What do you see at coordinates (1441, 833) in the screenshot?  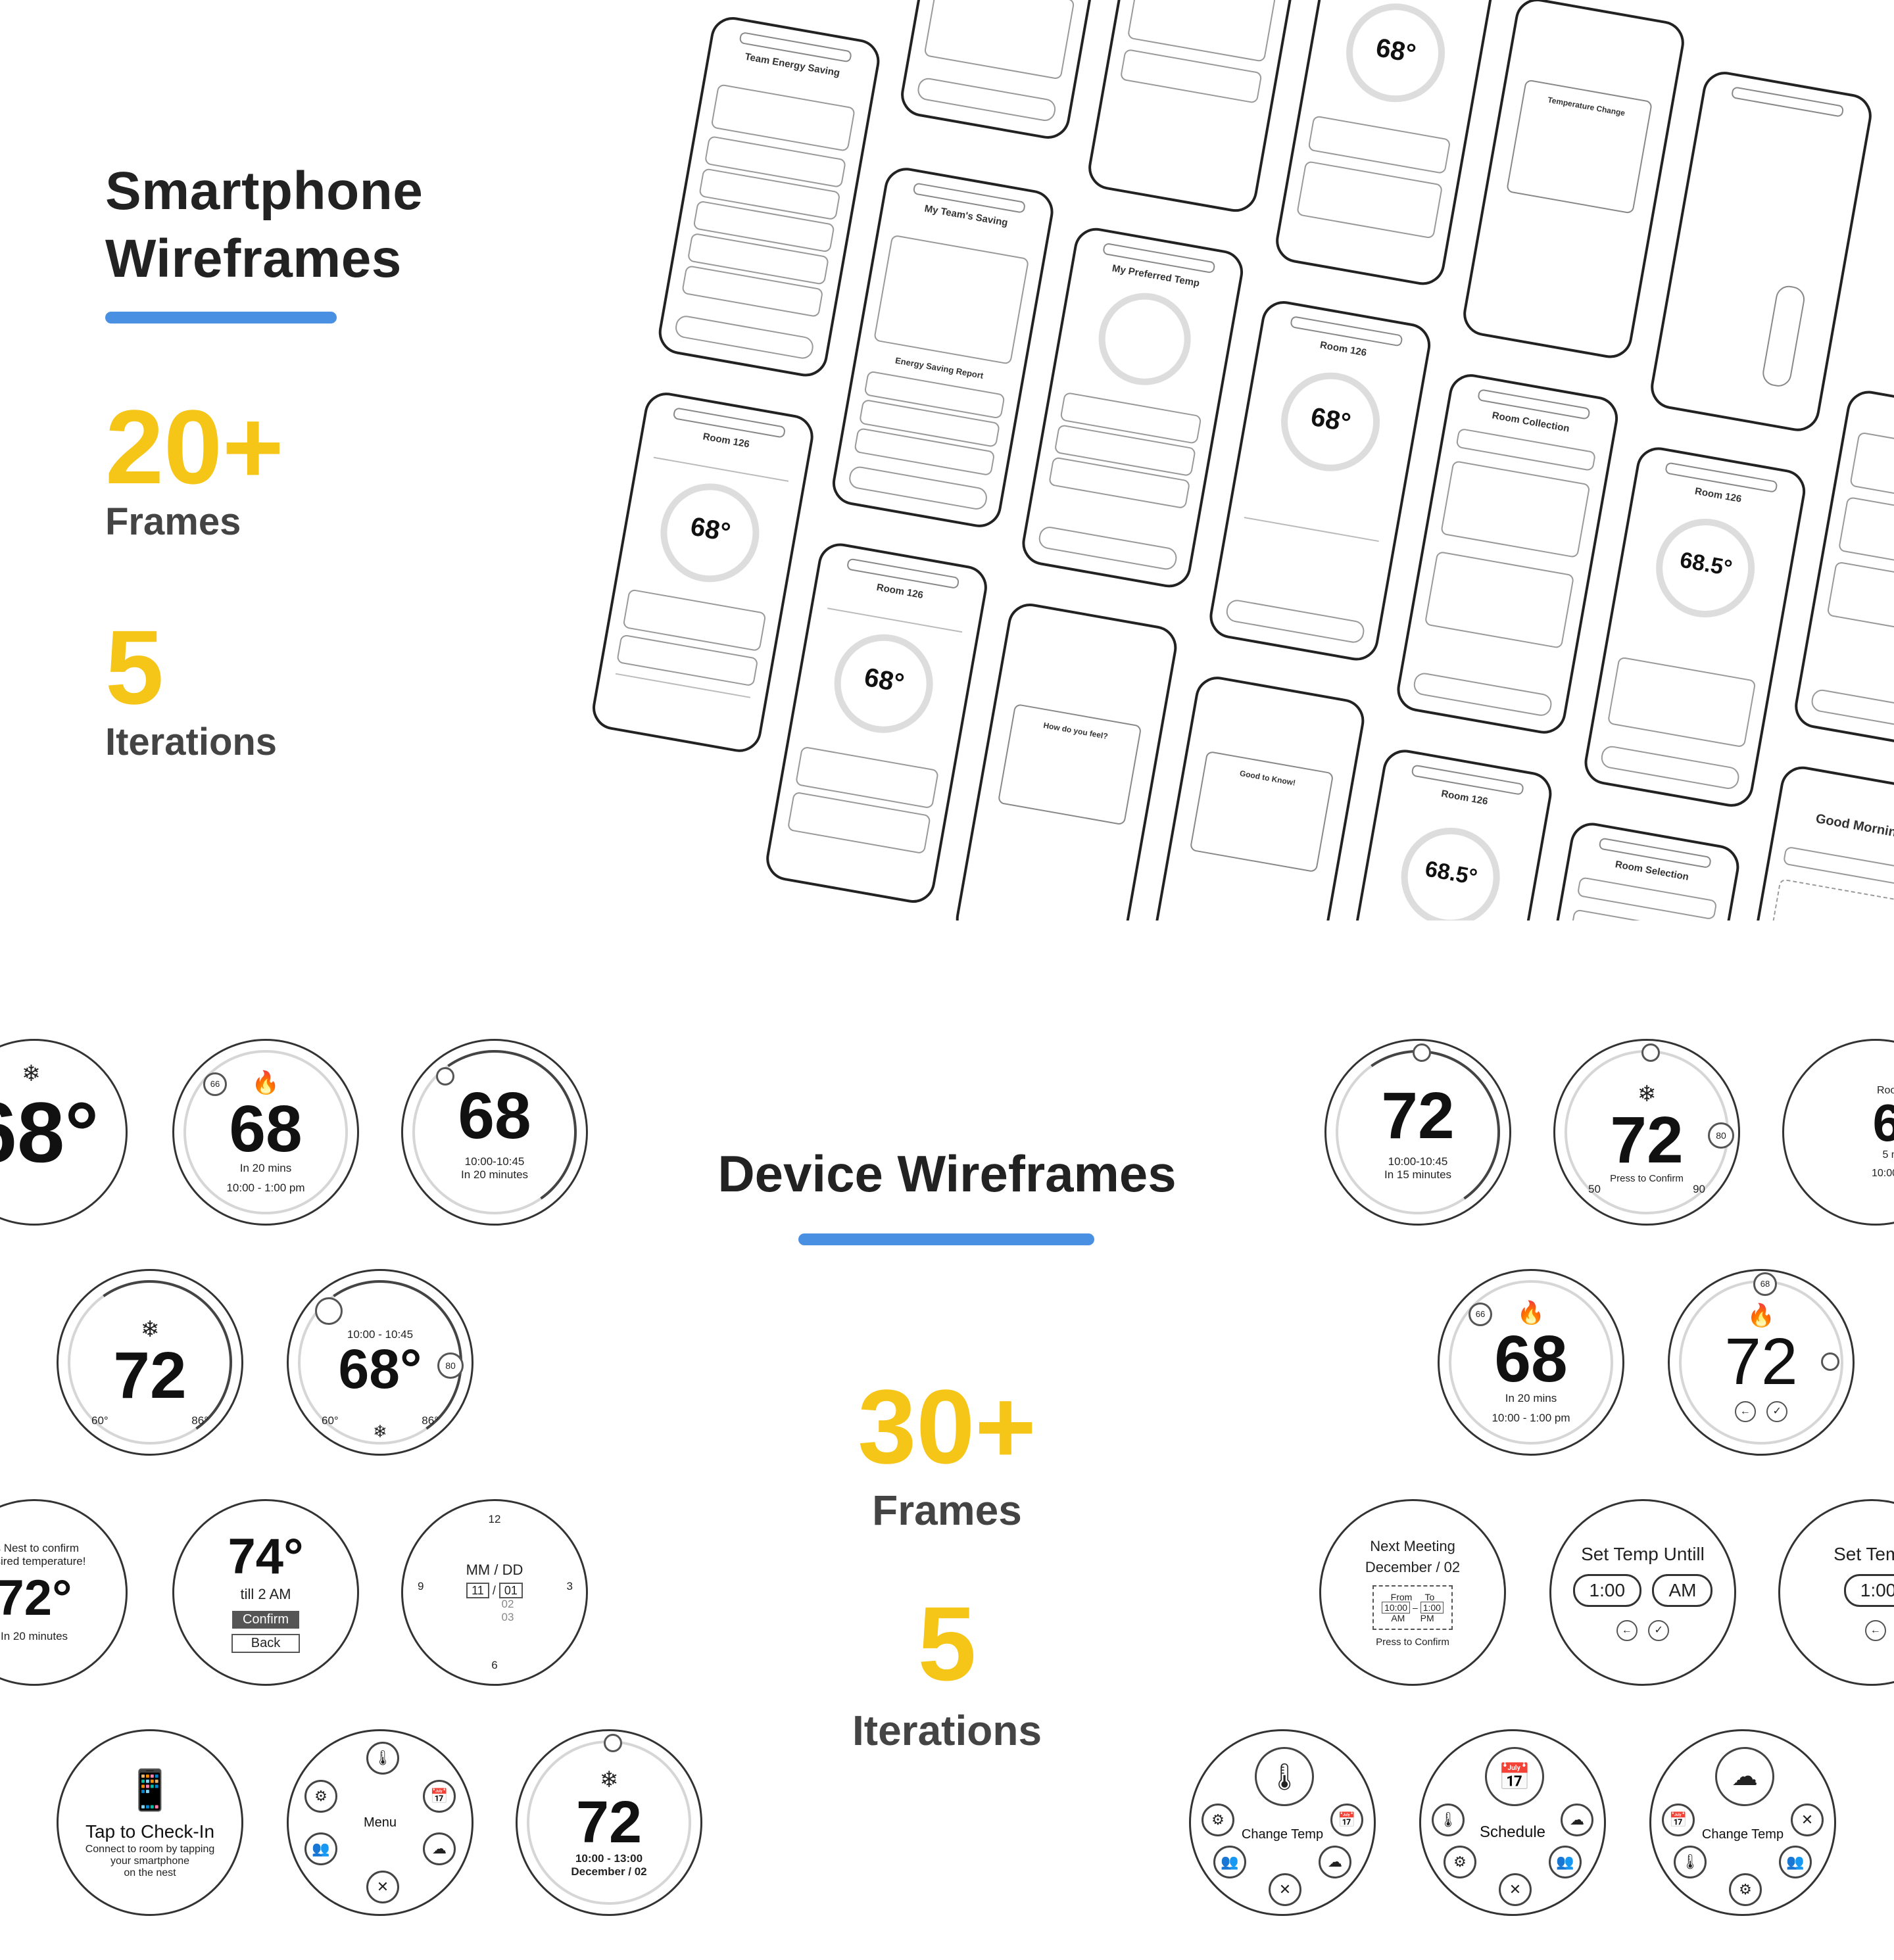 I see `phone-room-126-d: Room 126 68.5°` at bounding box center [1441, 833].